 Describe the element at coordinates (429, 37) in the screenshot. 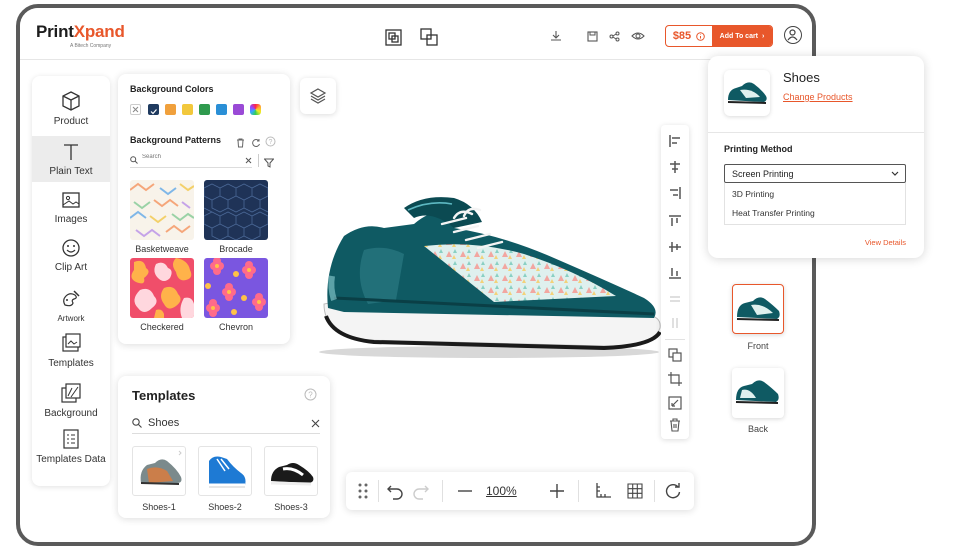

I see `ungroup-icon` at that location.